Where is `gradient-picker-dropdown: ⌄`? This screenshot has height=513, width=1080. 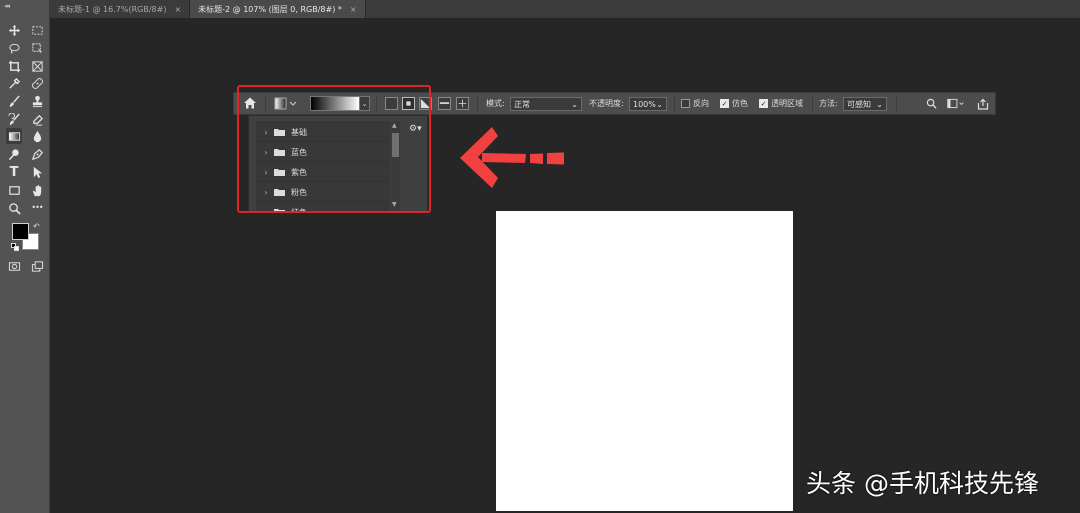
gradient-picker-dropdown: ⌄ is located at coordinates (365, 103).